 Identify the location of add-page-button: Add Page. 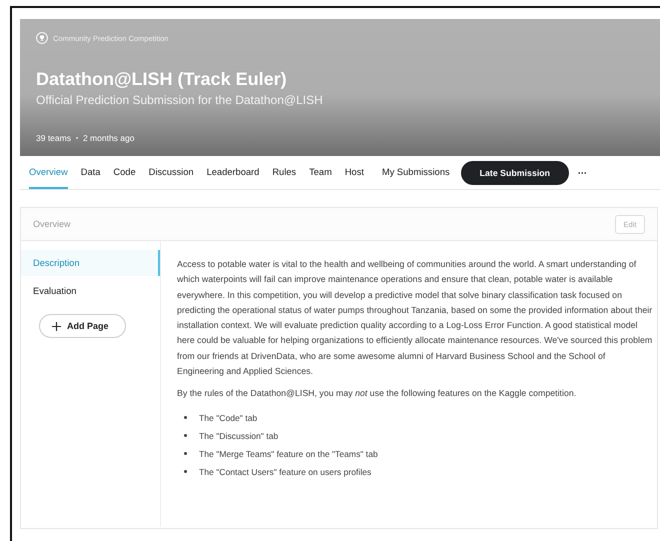
(82, 326).